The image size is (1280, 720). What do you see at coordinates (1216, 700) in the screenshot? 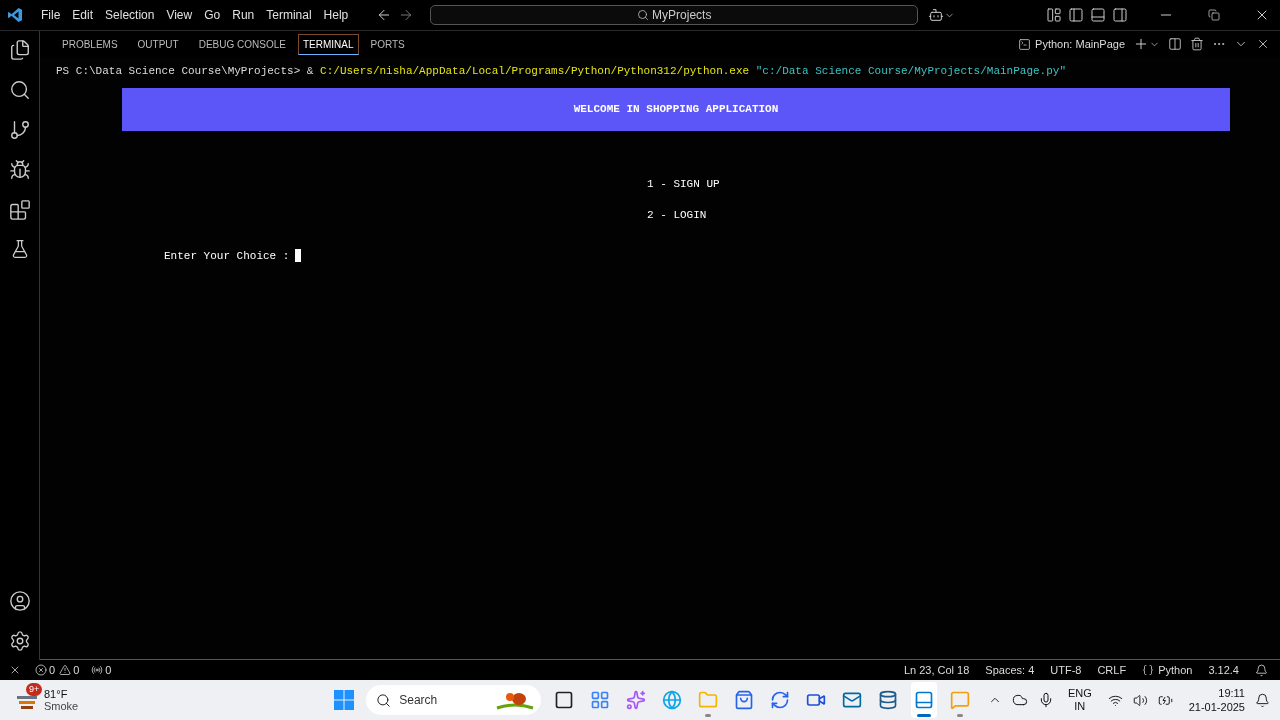
I see `clock: 19:11 21-01-2025` at bounding box center [1216, 700].